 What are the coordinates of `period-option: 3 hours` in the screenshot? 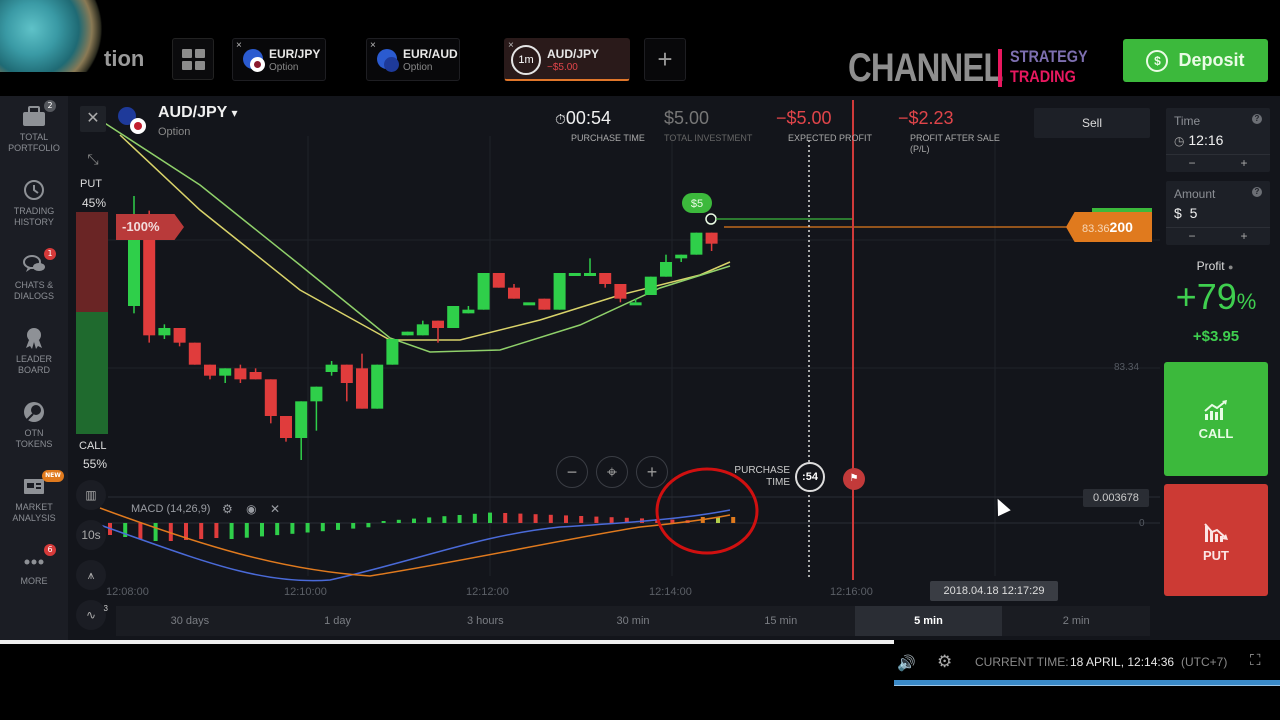 It's located at (485, 621).